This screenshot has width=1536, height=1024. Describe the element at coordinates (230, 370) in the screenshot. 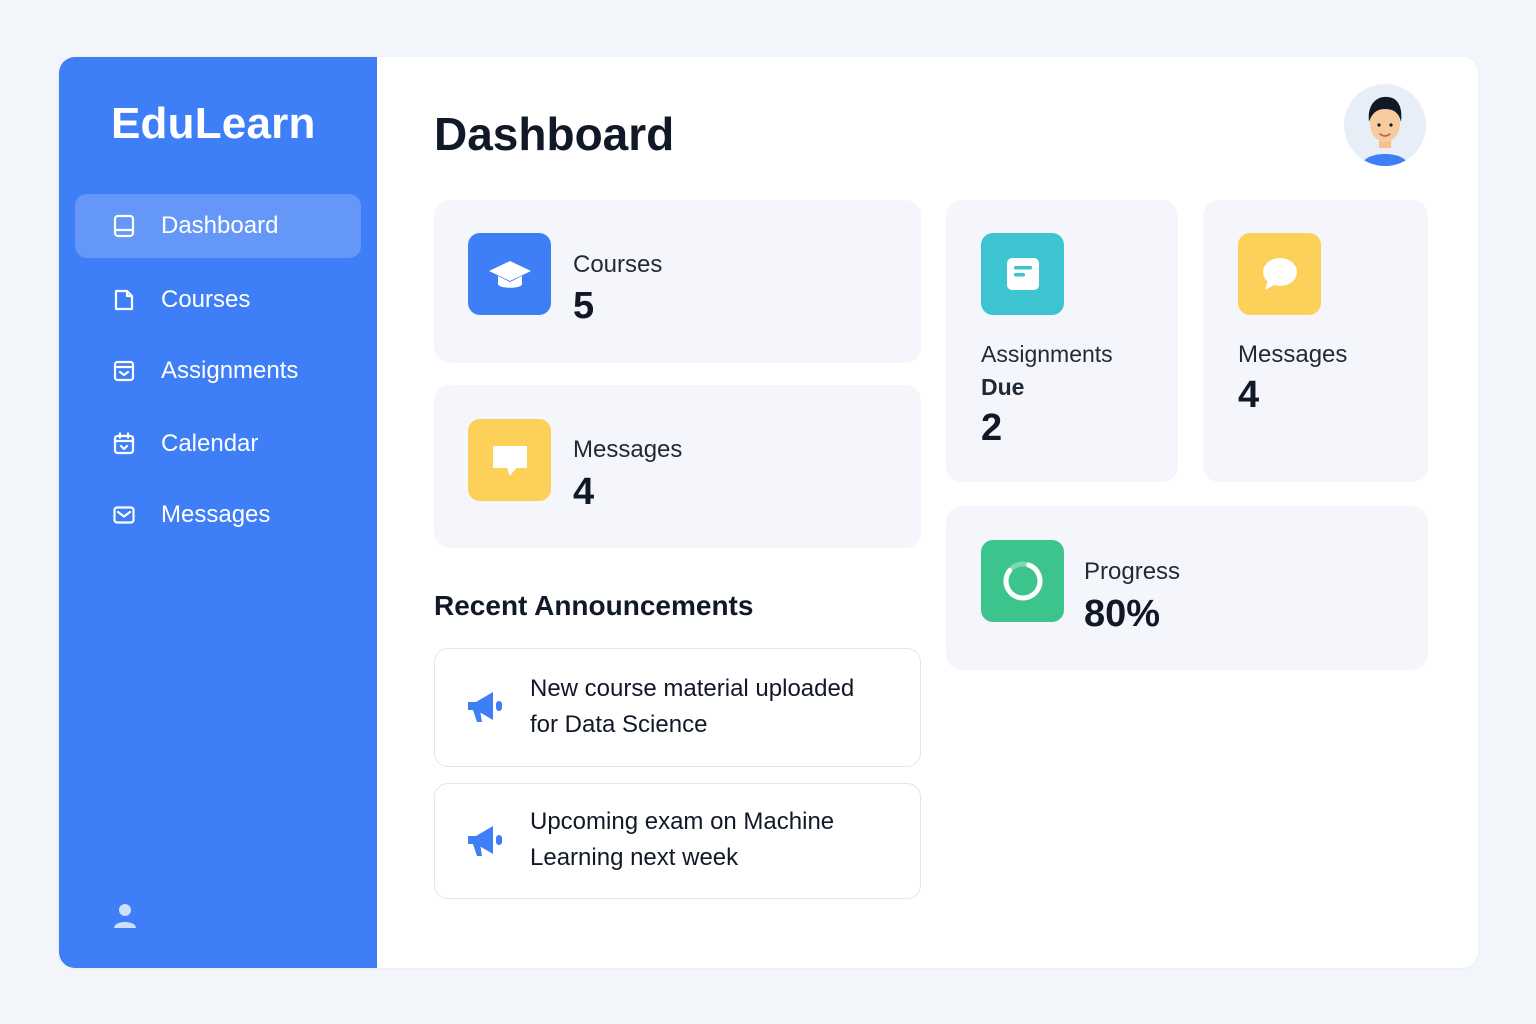

I see `sidebar-item-label: Assignments` at that location.